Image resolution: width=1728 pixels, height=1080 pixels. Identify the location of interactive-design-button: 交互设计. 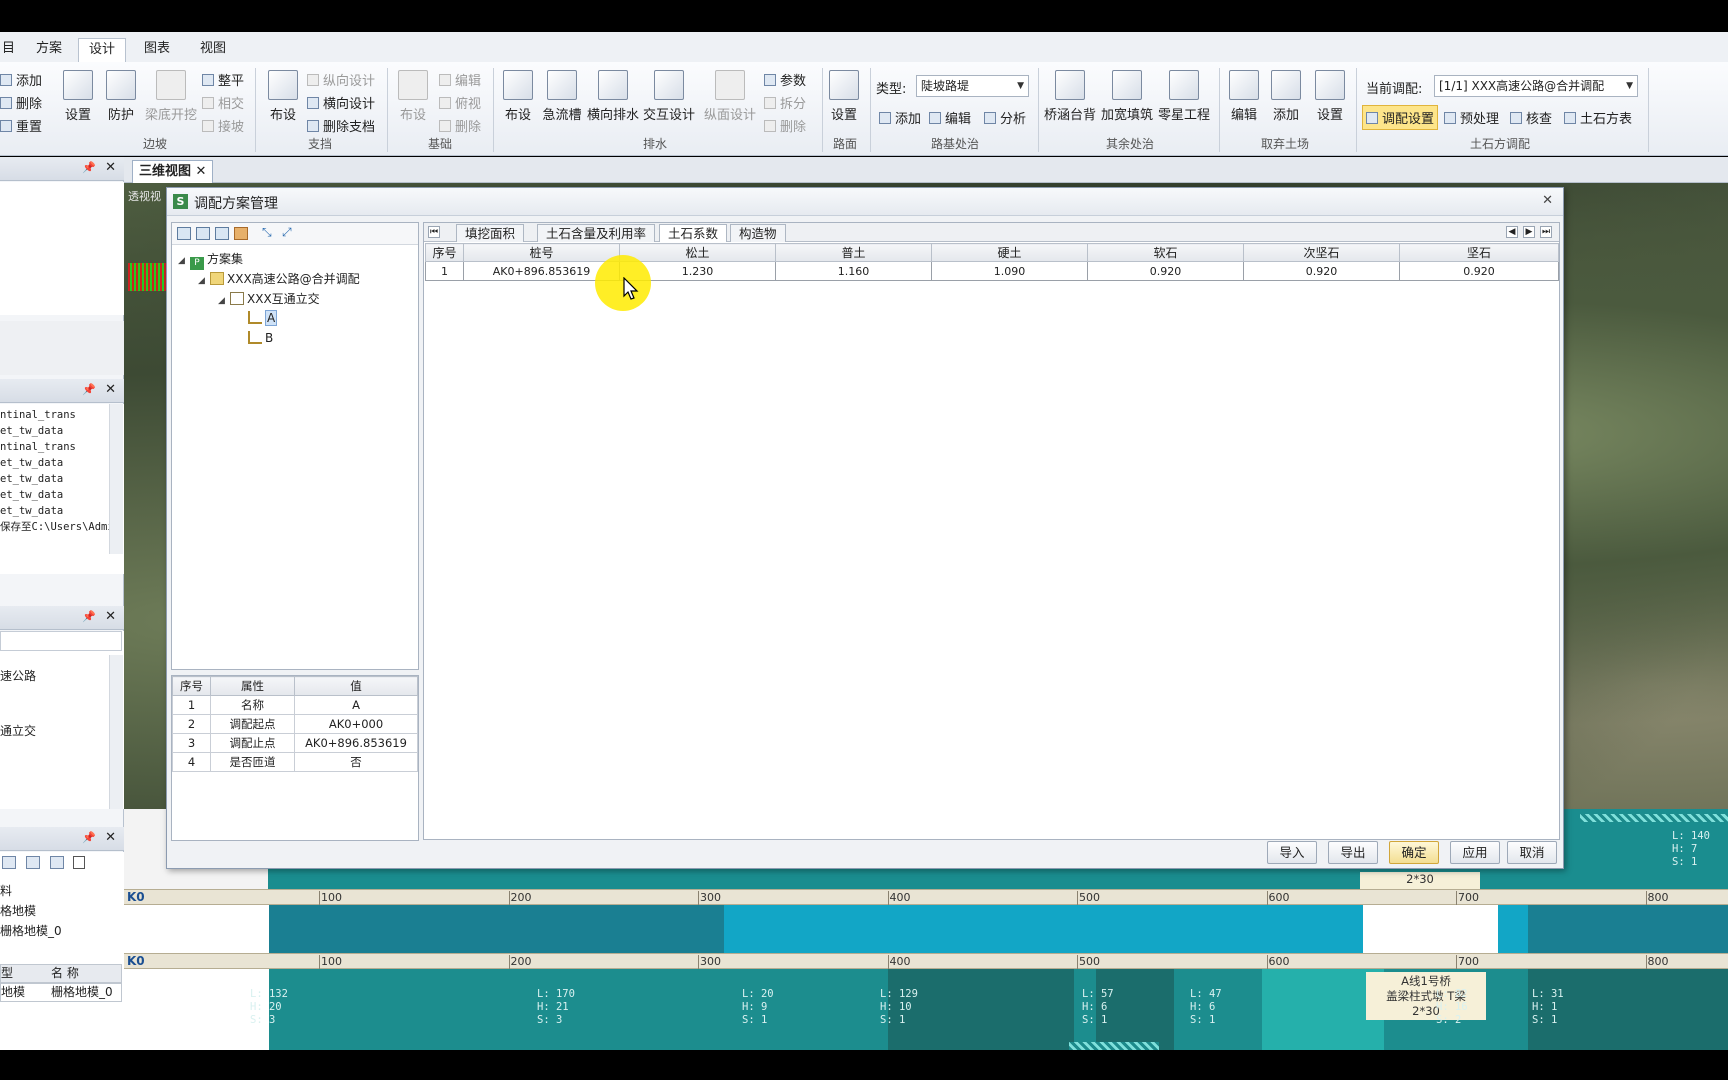
(669, 96).